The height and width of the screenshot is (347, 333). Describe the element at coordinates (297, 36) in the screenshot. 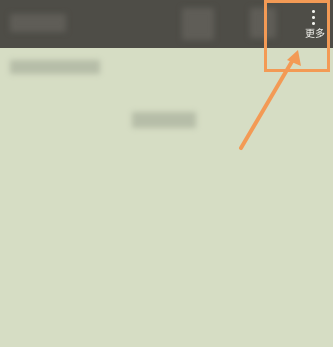

I see `highlight-box` at that location.